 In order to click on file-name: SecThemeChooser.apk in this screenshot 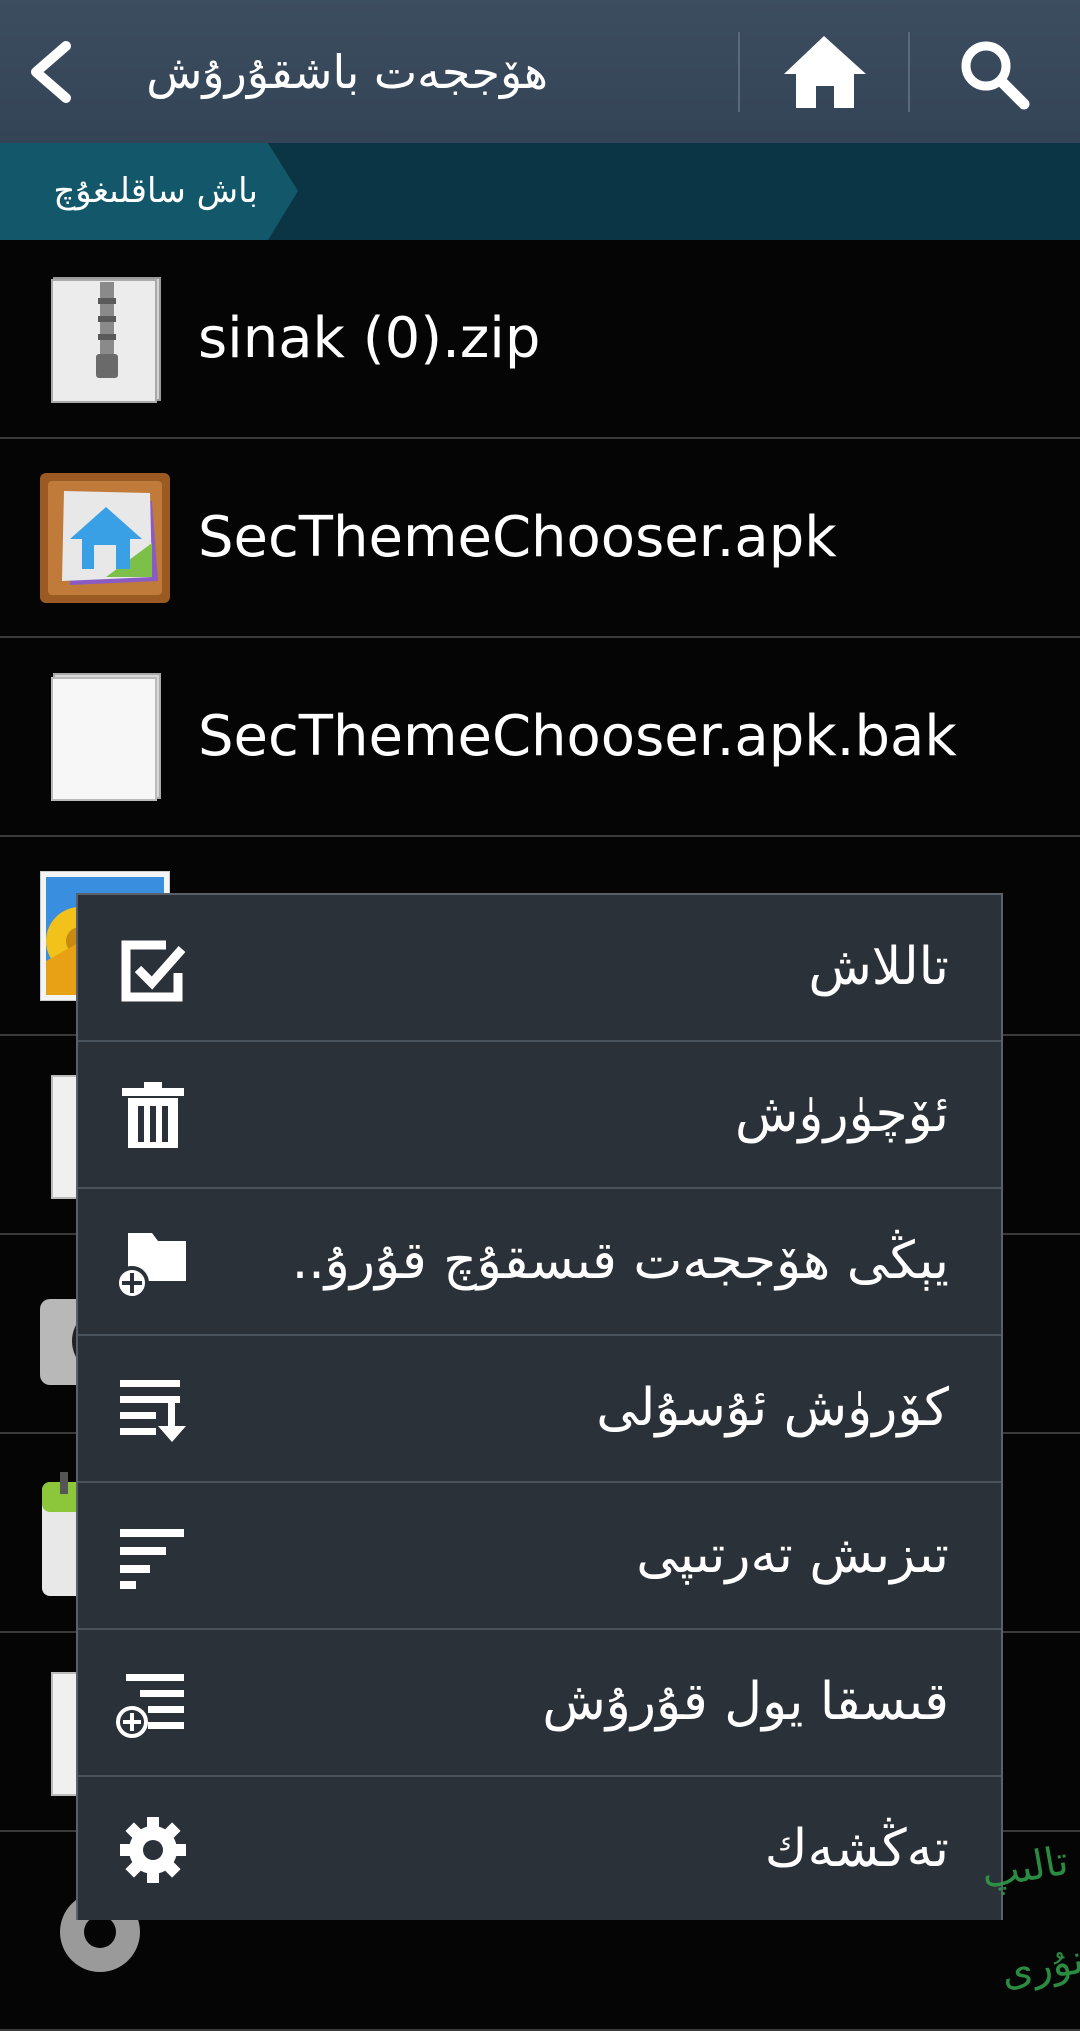, I will do `click(517, 537)`.